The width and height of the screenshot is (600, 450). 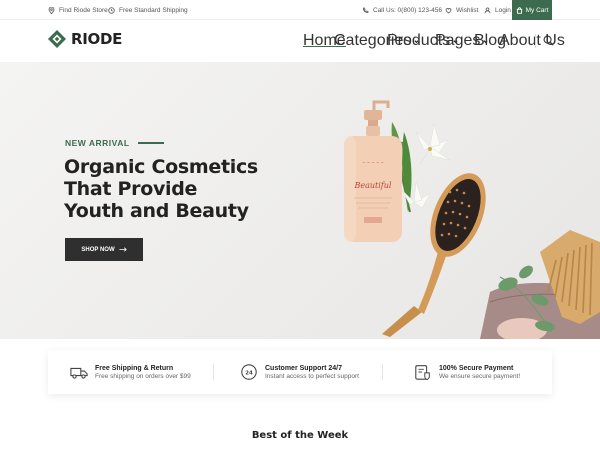 I want to click on shop-now-label: SHOP NOW, so click(x=98, y=249).